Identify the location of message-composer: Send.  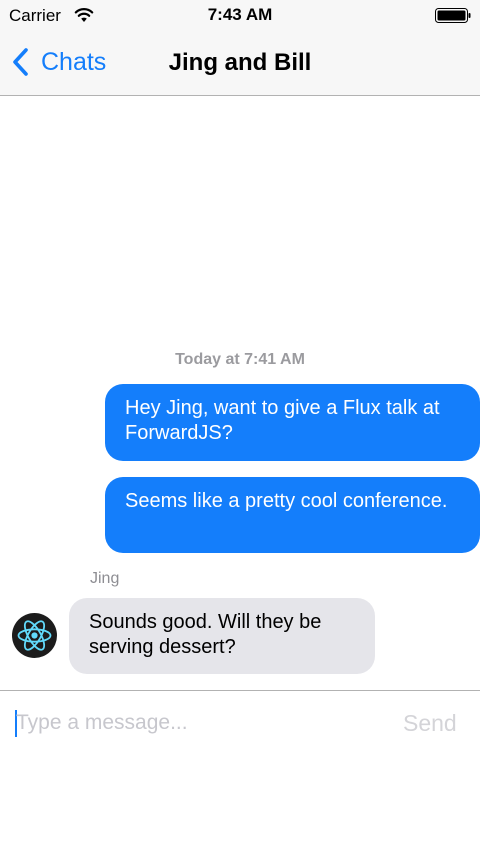
(240, 725).